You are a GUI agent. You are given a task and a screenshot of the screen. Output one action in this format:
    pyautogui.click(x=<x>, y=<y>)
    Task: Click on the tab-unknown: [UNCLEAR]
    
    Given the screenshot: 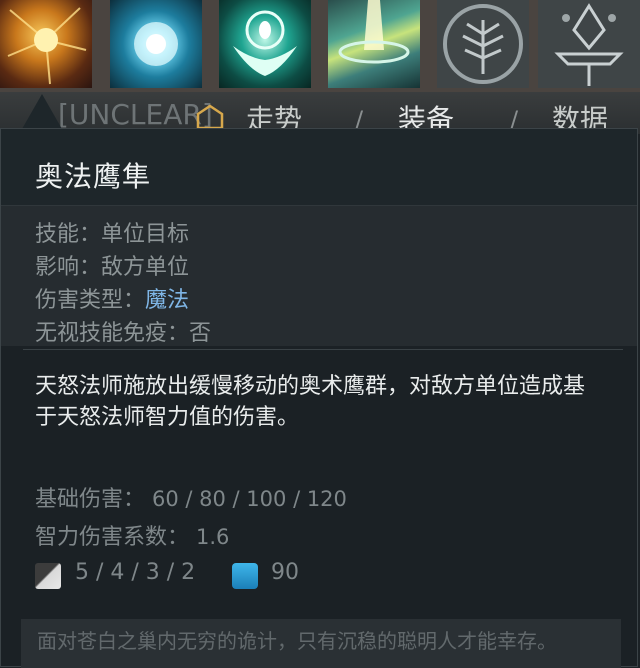 What is the action you would take?
    pyautogui.click(x=135, y=114)
    